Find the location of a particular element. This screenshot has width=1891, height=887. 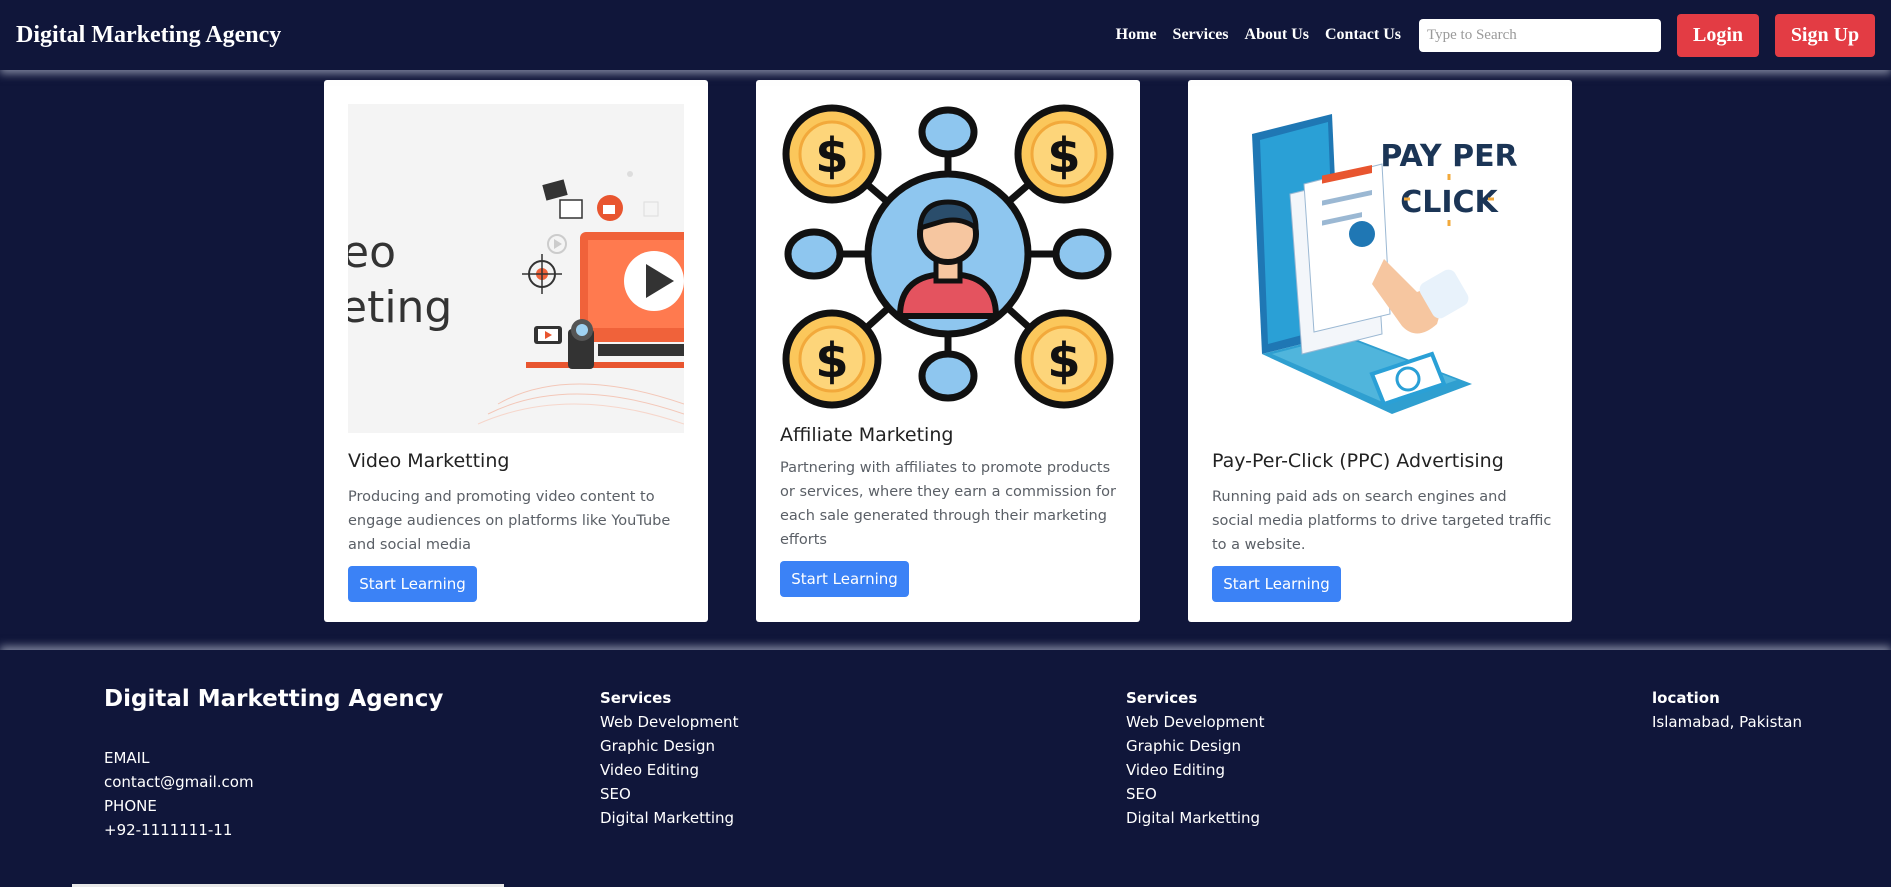

footer-brand: Digital Marketting Agency is located at coordinates (274, 699).